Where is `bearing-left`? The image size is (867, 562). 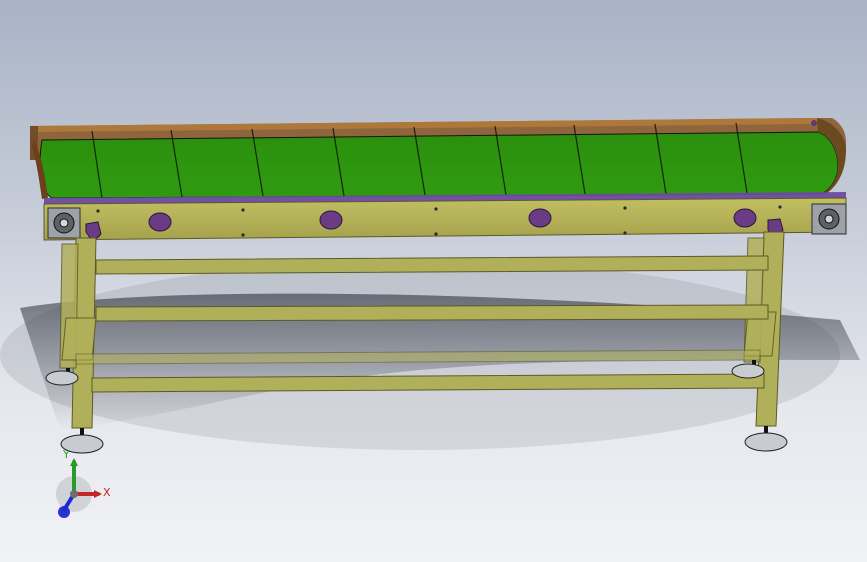
bearing-left is located at coordinates (64, 223).